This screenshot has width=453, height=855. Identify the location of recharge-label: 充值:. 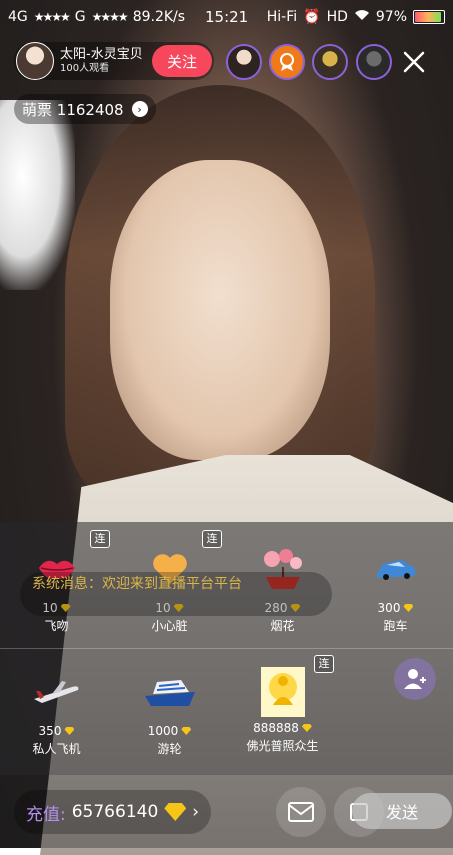
(46, 814).